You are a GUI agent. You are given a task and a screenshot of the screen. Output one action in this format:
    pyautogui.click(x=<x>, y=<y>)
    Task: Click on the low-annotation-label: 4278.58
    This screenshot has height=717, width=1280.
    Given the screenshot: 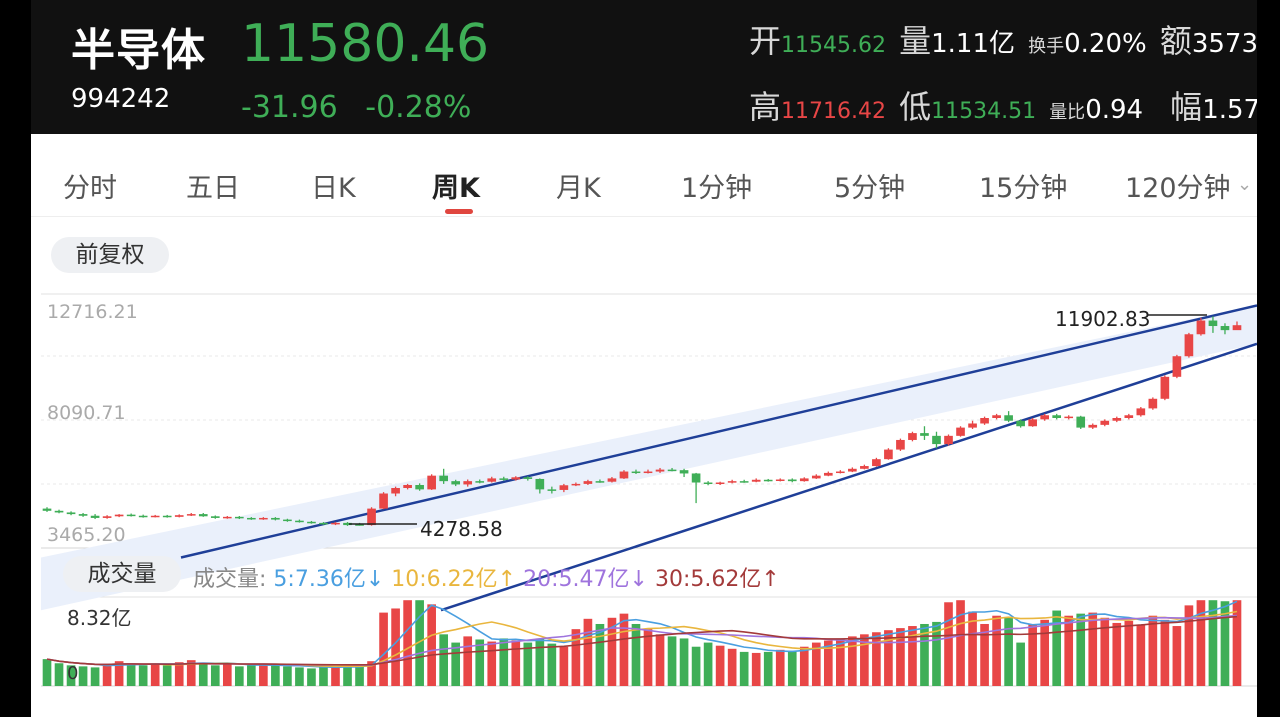 What is the action you would take?
    pyautogui.click(x=461, y=529)
    